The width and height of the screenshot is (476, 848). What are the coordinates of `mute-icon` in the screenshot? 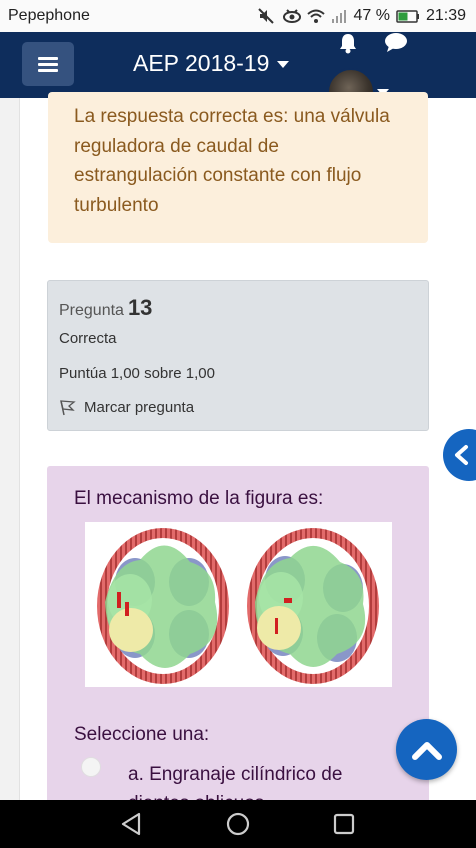 It's located at (267, 16).